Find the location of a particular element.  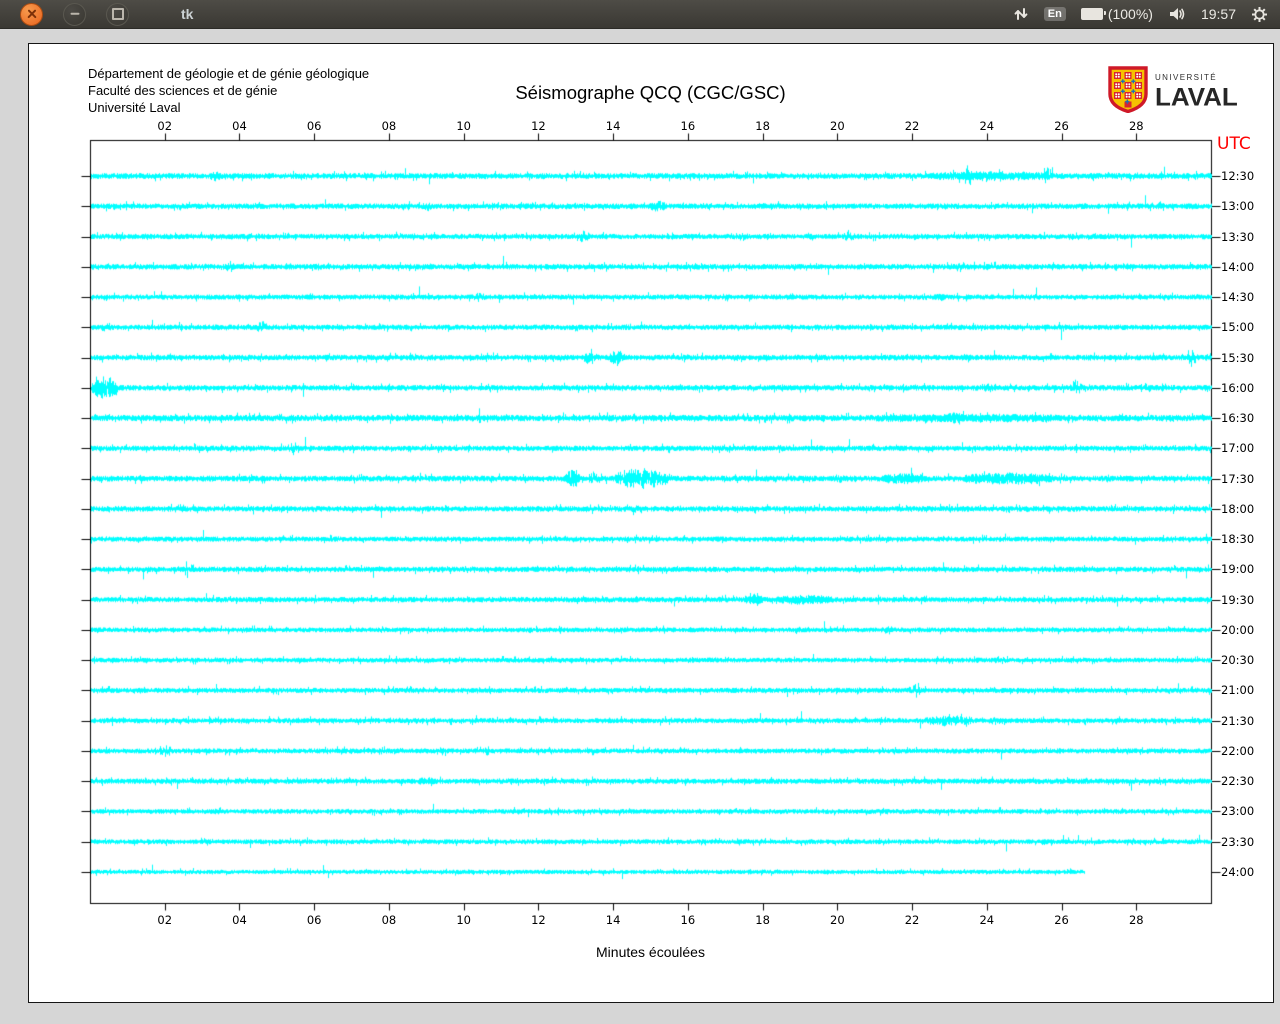

laval-logo: UNIVERSITÉ LAVAL is located at coordinates (1173, 92).